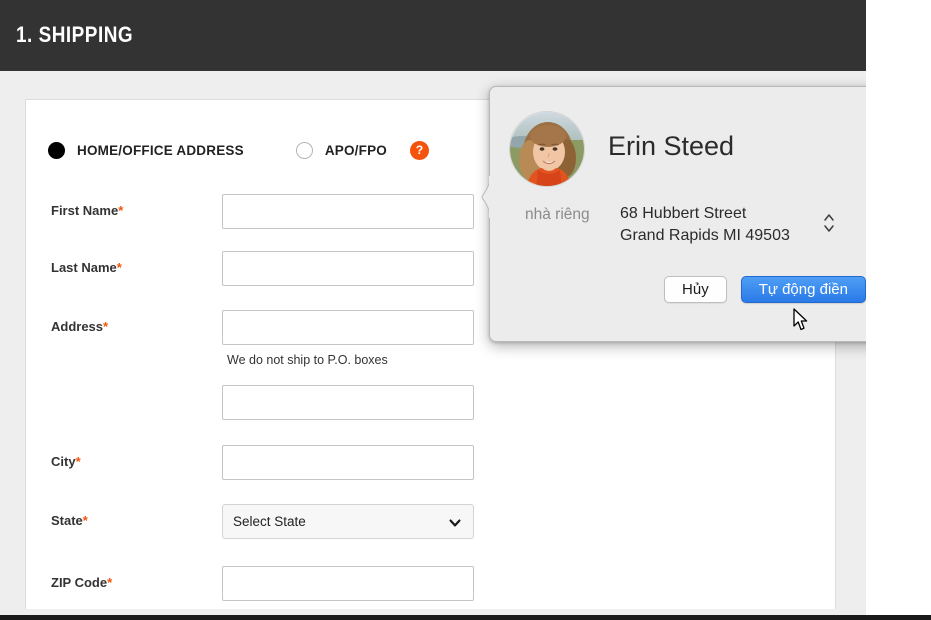 The width and height of the screenshot is (931, 620). Describe the element at coordinates (75, 34) in the screenshot. I see `page-title: 1. SHIPPING` at that location.